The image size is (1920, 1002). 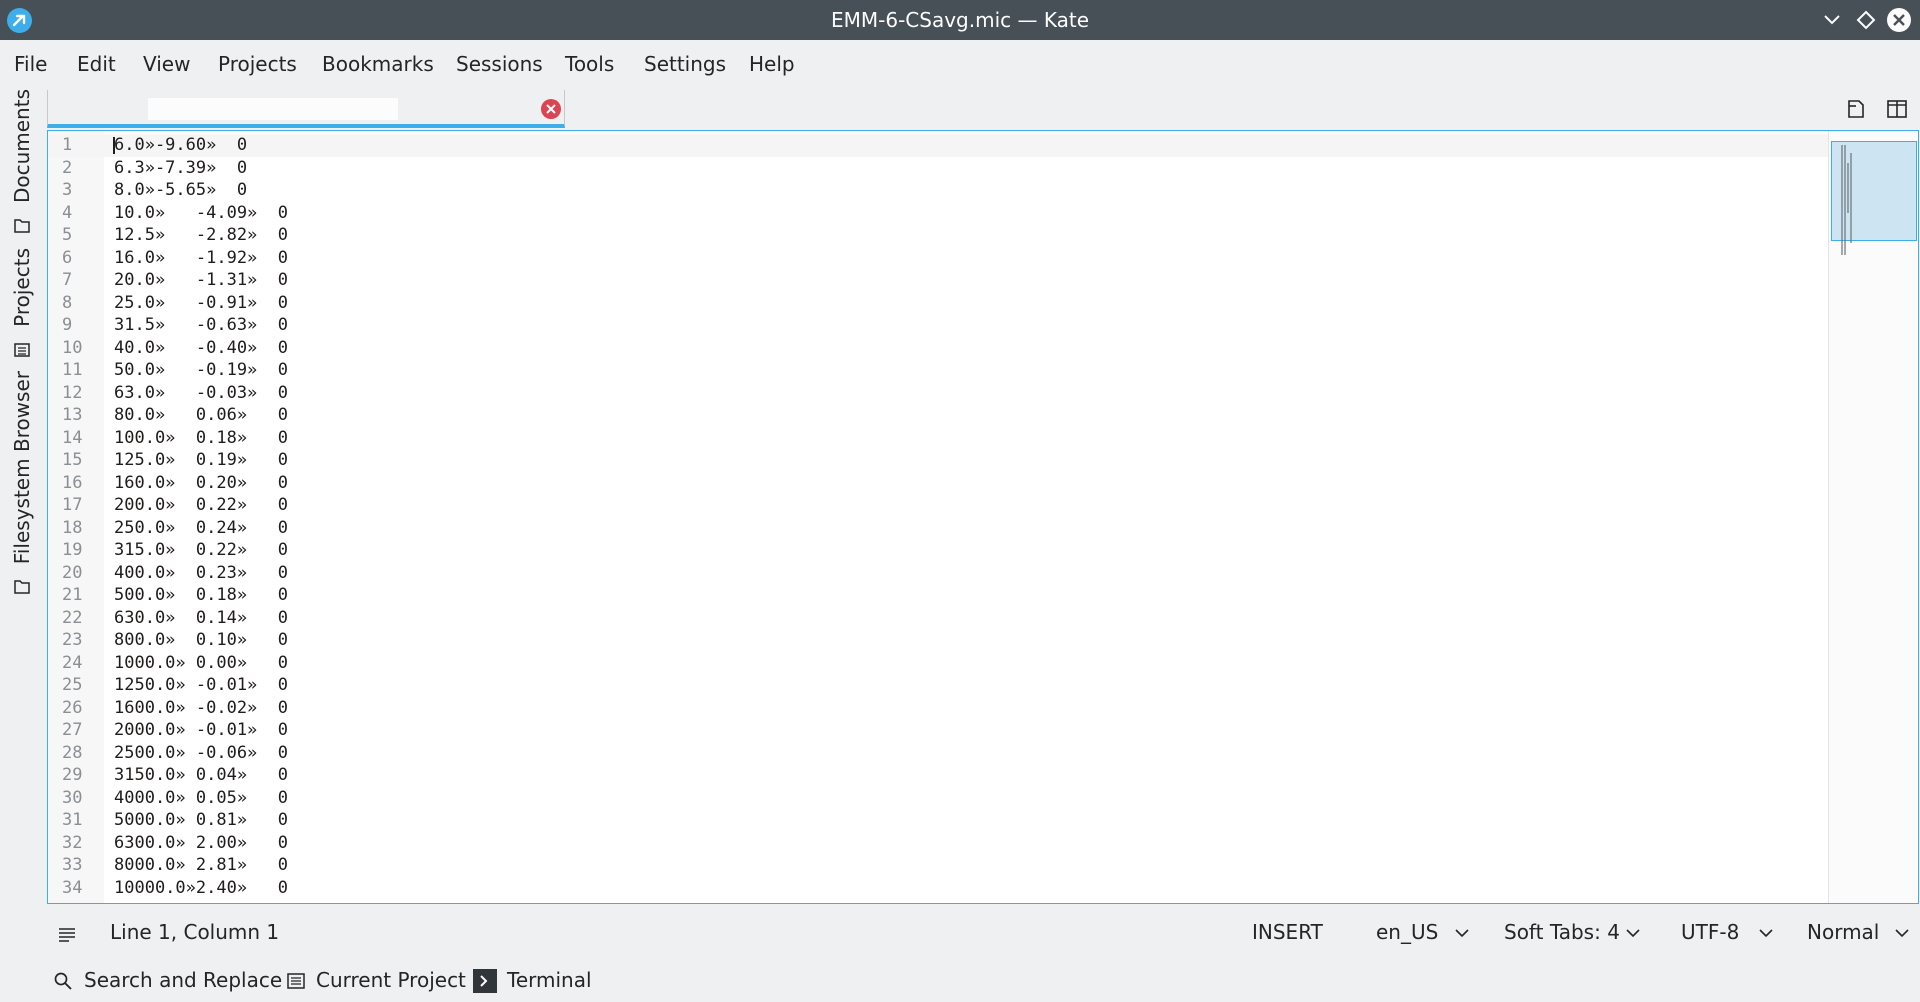 I want to click on line-text: 3150.0» 0.04» 0, so click(x=201, y=775).